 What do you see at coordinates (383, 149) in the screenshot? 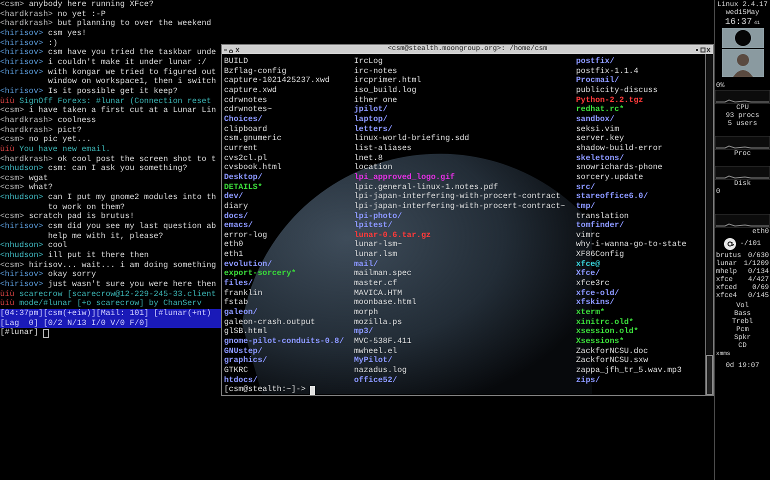
I see `file-name: list-aliases` at bounding box center [383, 149].